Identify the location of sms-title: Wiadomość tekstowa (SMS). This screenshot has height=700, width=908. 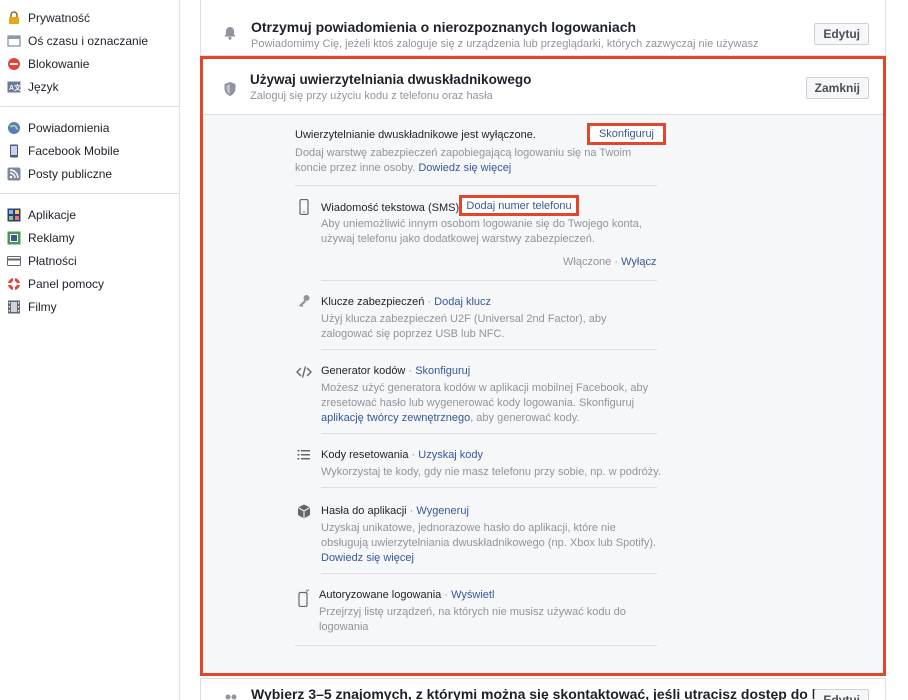
(390, 208).